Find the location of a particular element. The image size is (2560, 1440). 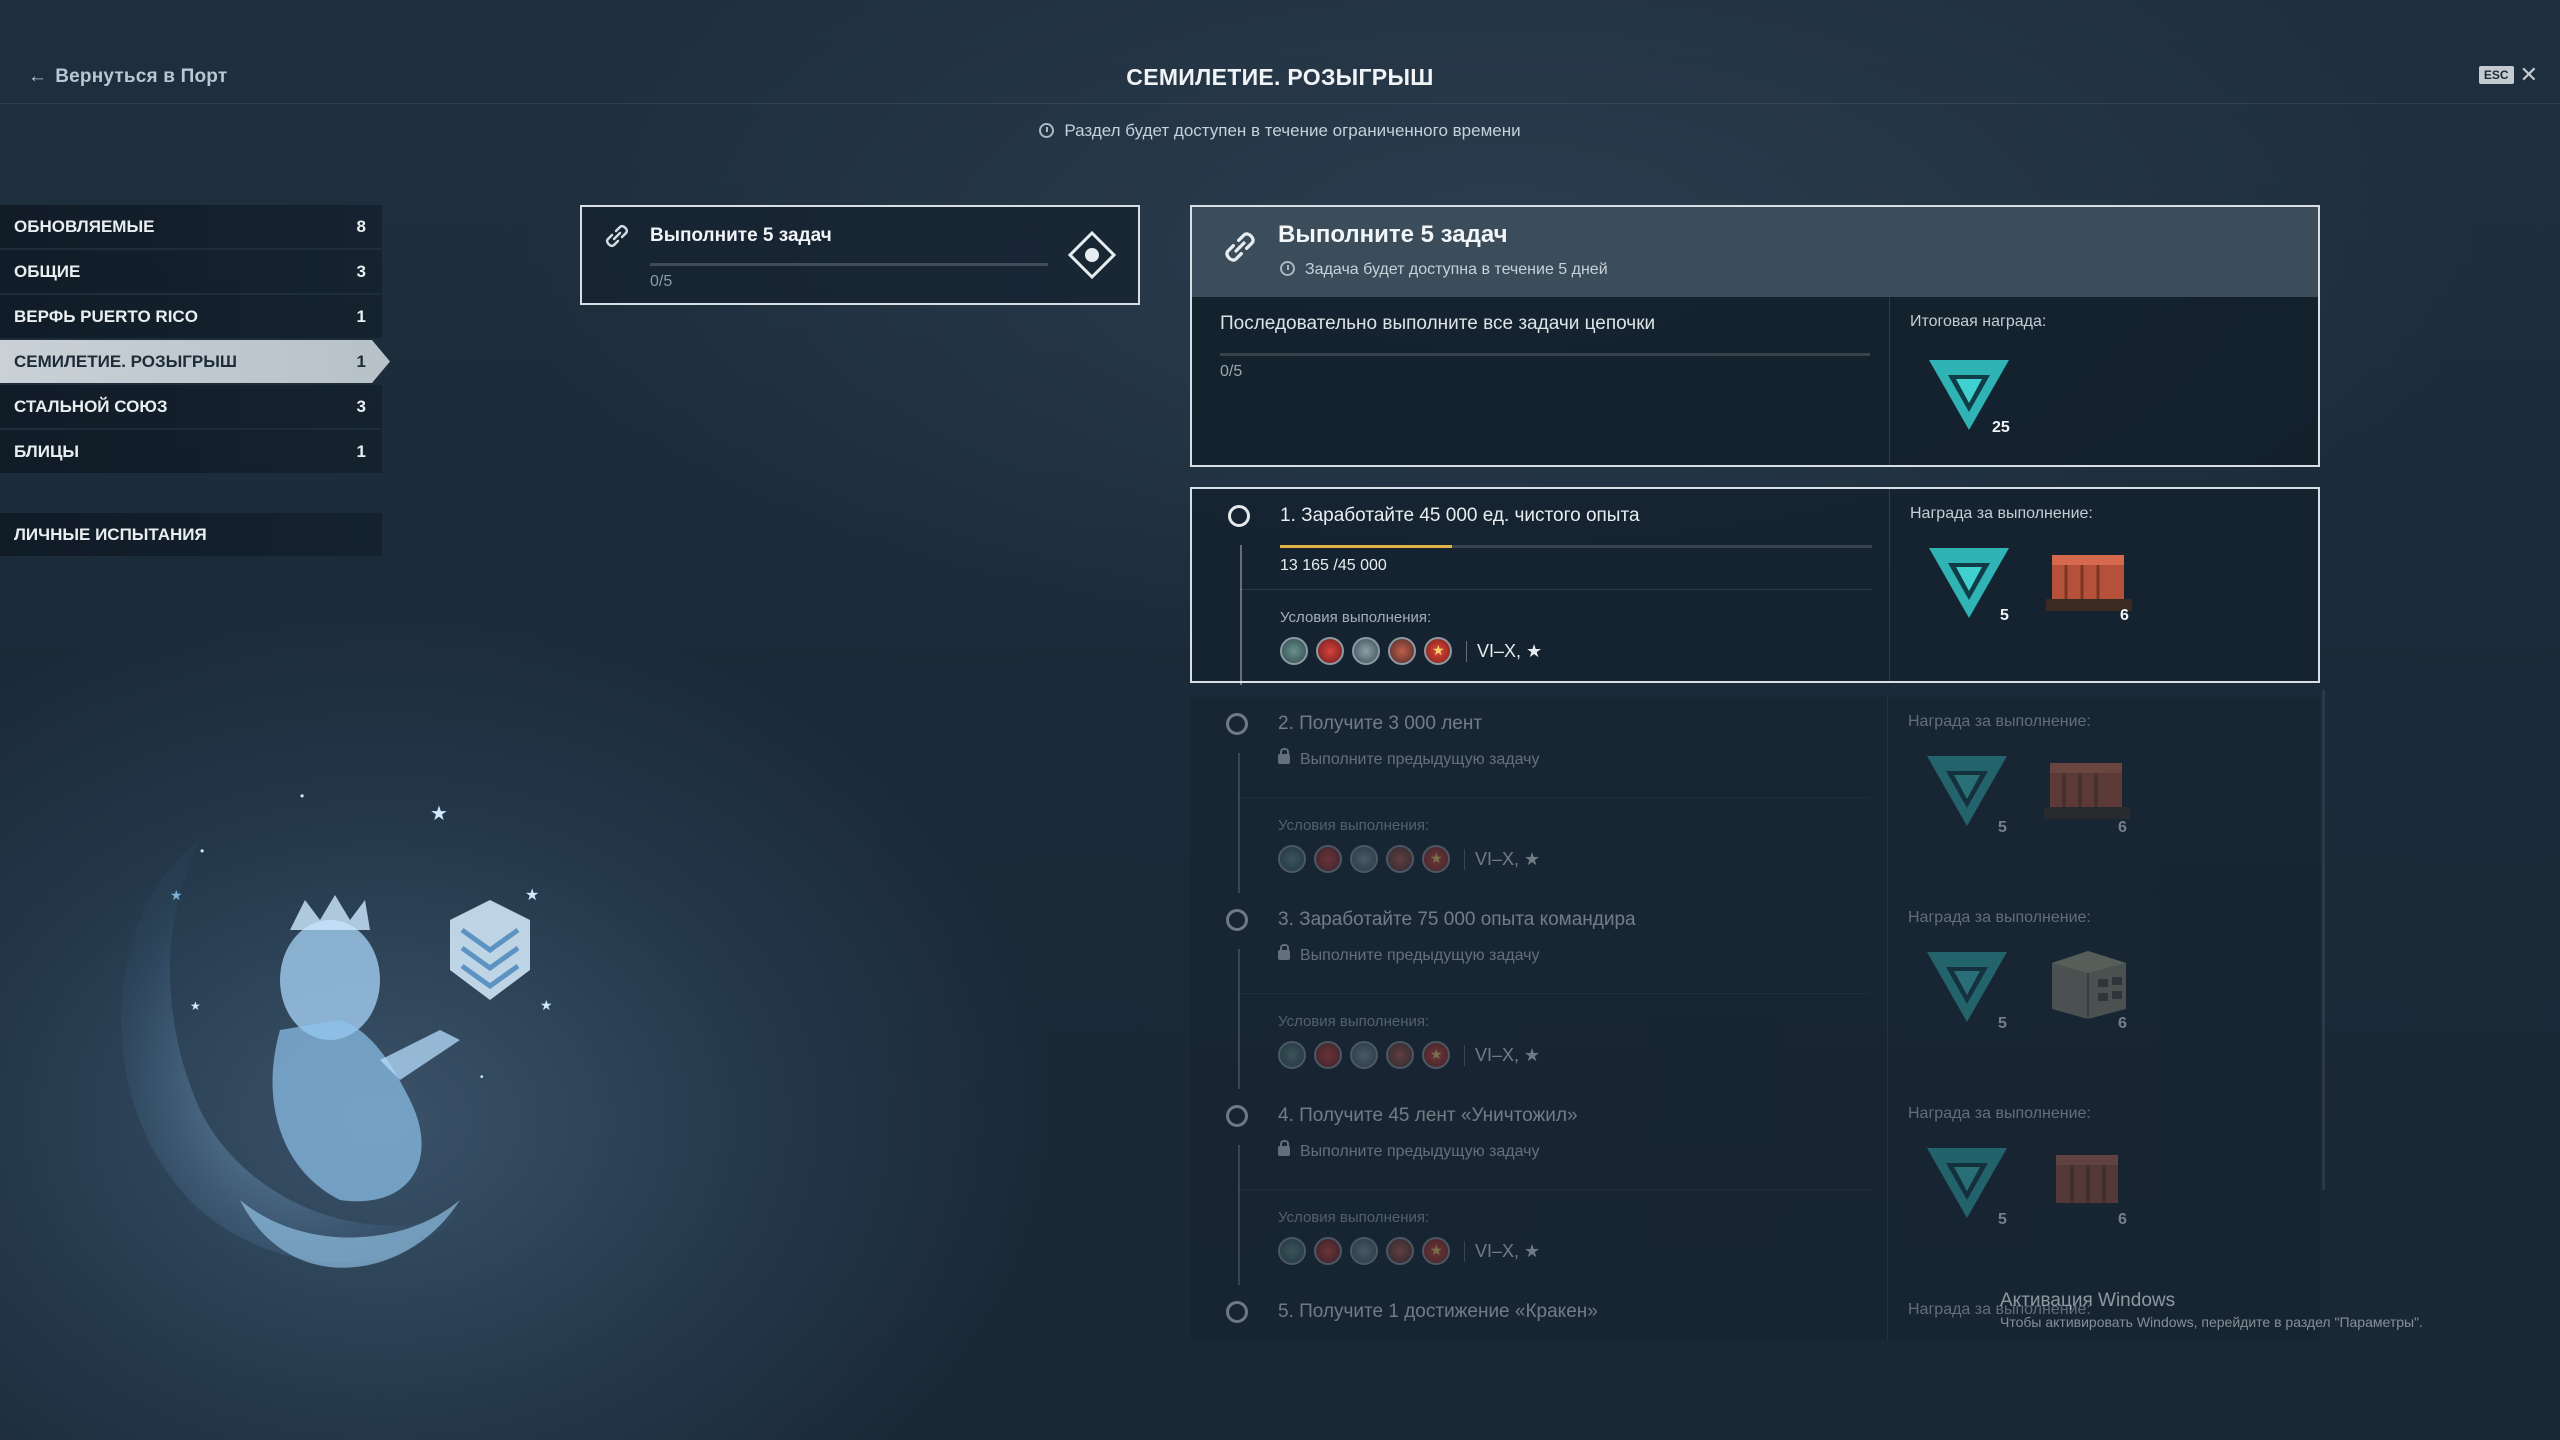

lock-text: Выполните предыдущую задачу is located at coordinates (1420, 1151).